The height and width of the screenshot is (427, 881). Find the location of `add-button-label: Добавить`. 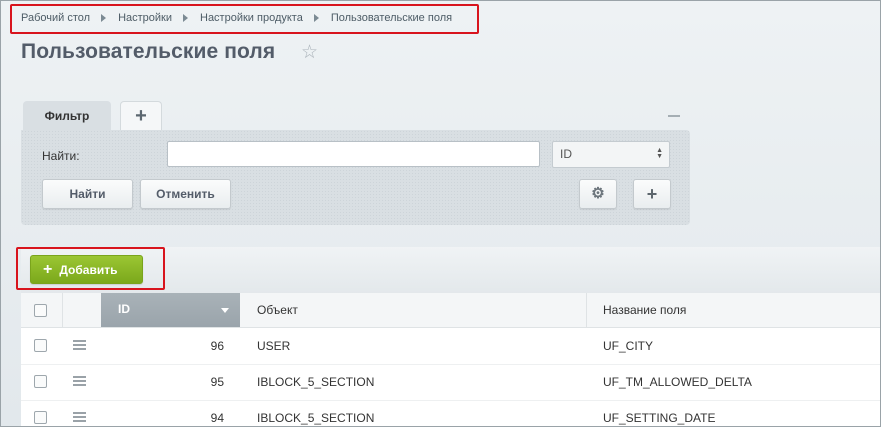

add-button-label: Добавить is located at coordinates (88, 270).